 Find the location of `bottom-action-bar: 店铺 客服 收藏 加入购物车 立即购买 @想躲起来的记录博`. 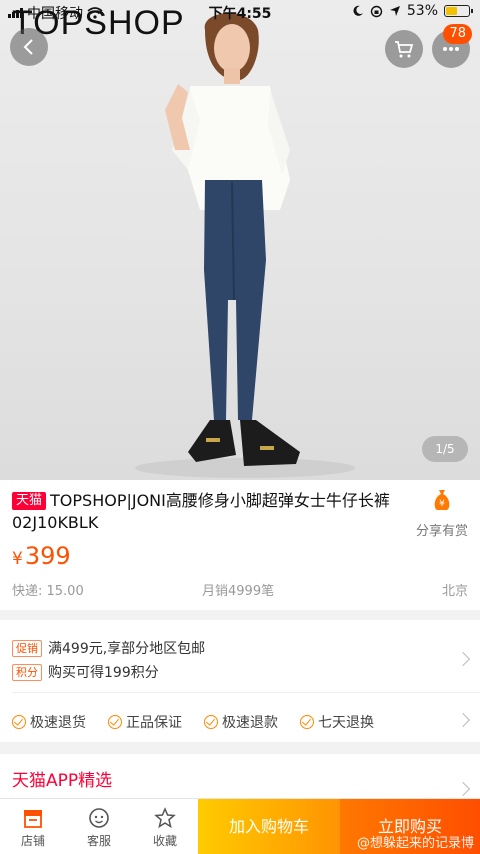

bottom-action-bar: 店铺 客服 收藏 加入购物车 立即购买 @想躲起来的记录博 is located at coordinates (240, 826).